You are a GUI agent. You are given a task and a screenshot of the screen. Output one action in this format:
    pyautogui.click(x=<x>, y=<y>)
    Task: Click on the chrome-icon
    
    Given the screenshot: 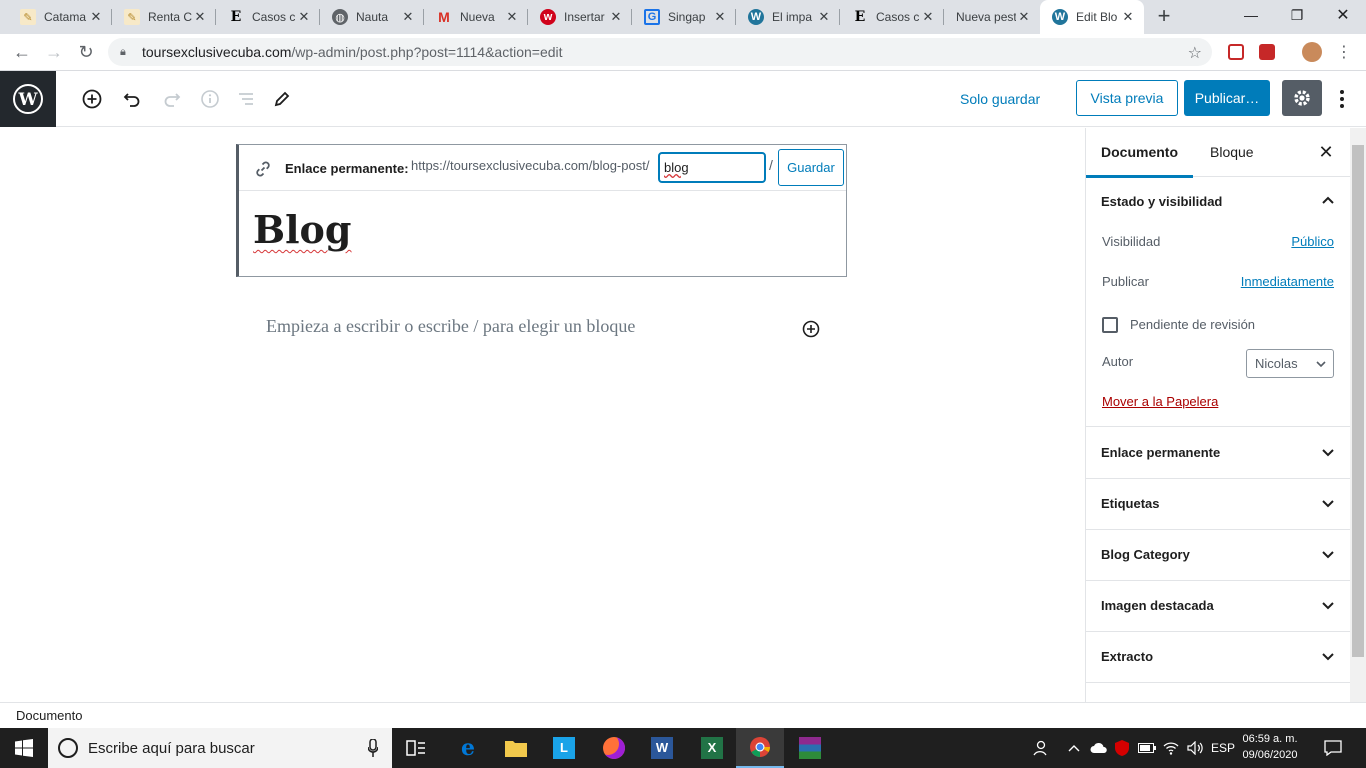 What is the action you would take?
    pyautogui.click(x=760, y=748)
    